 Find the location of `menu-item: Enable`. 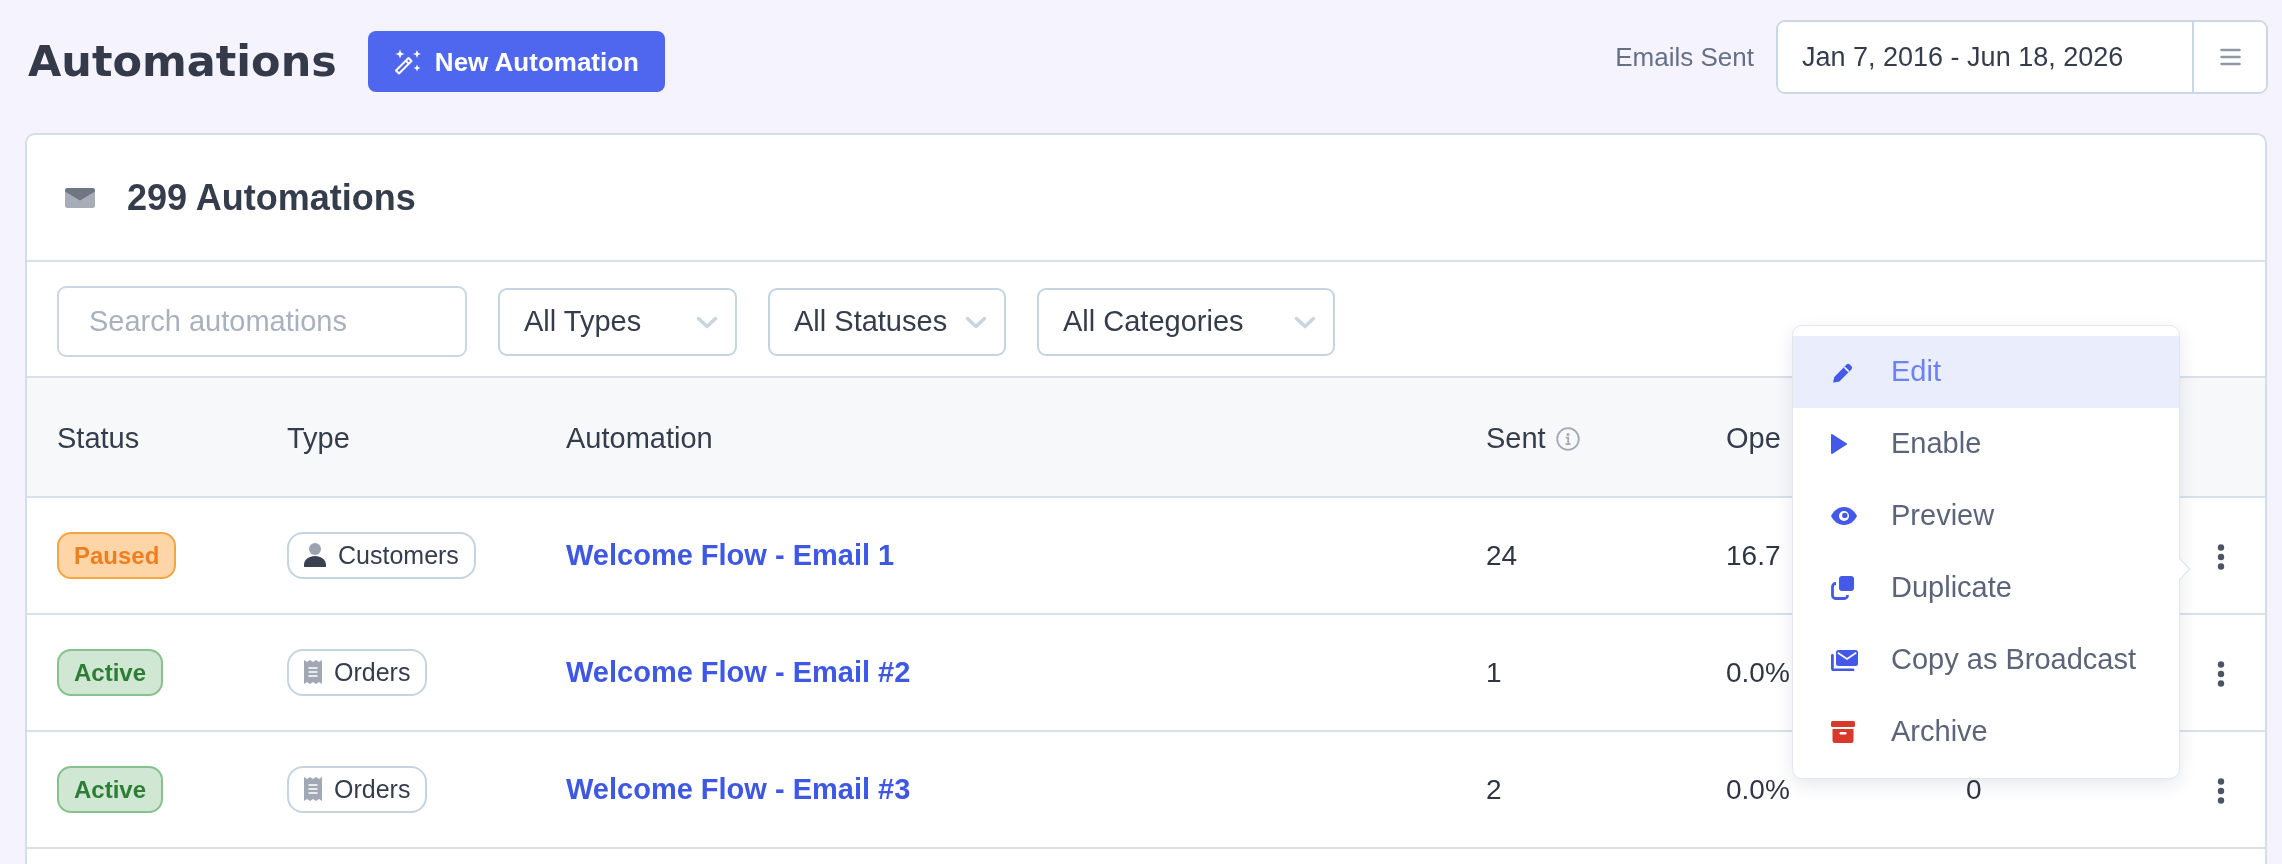

menu-item: Enable is located at coordinates (1986, 444).